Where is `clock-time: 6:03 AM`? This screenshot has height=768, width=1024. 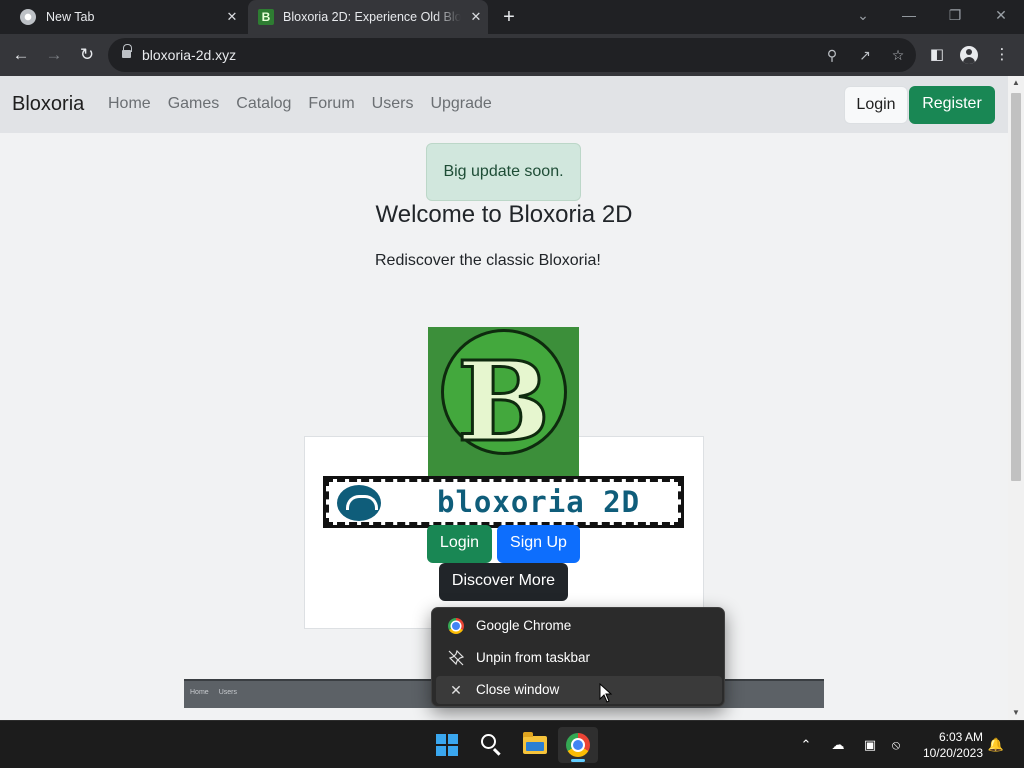 clock-time: 6:03 AM is located at coordinates (960, 737).